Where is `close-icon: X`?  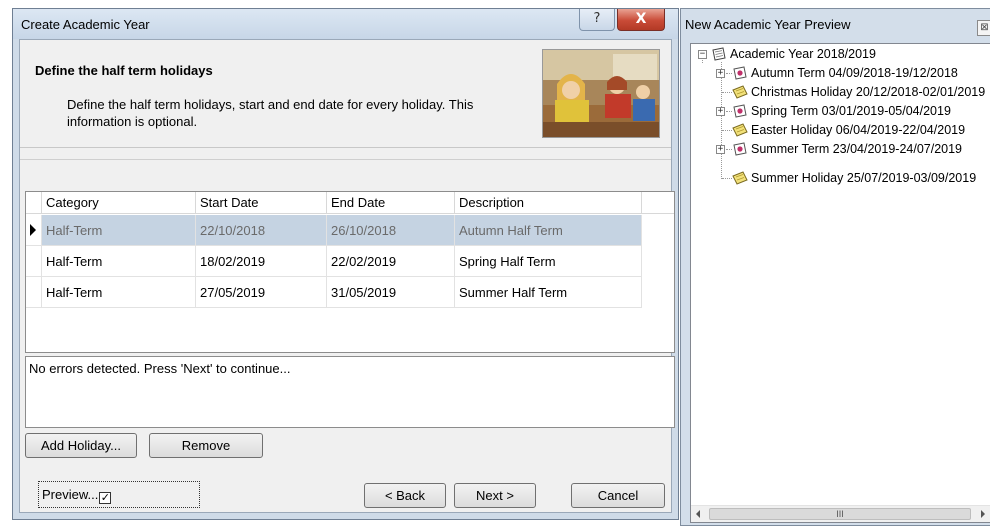
close-icon: X is located at coordinates (641, 19).